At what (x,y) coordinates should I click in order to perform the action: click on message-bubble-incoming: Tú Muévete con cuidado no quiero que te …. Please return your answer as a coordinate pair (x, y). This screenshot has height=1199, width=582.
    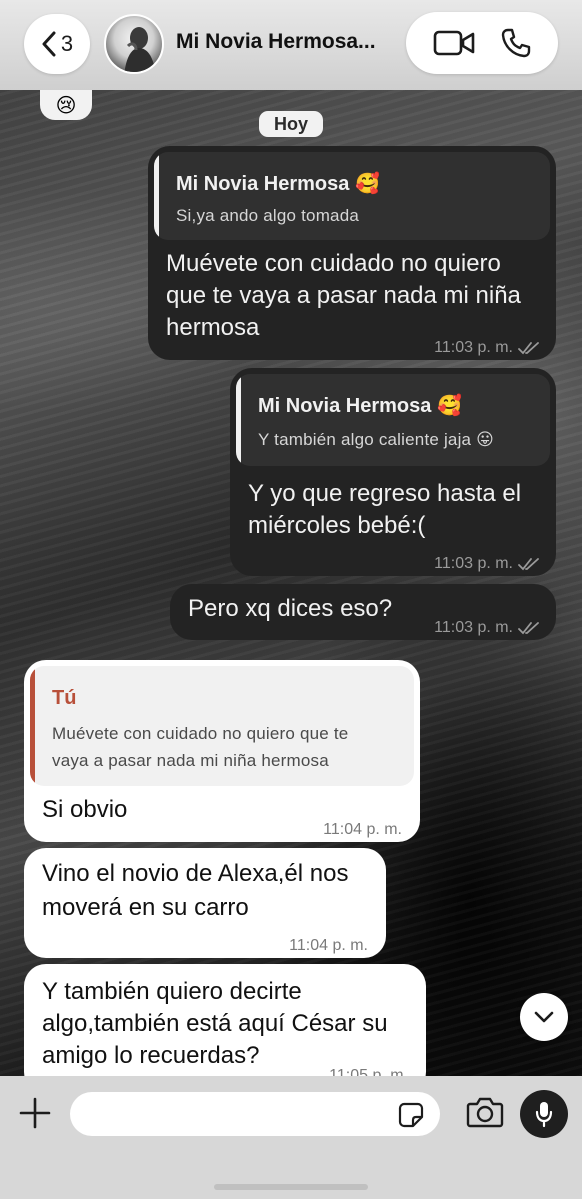
    Looking at the image, I should click on (222, 751).